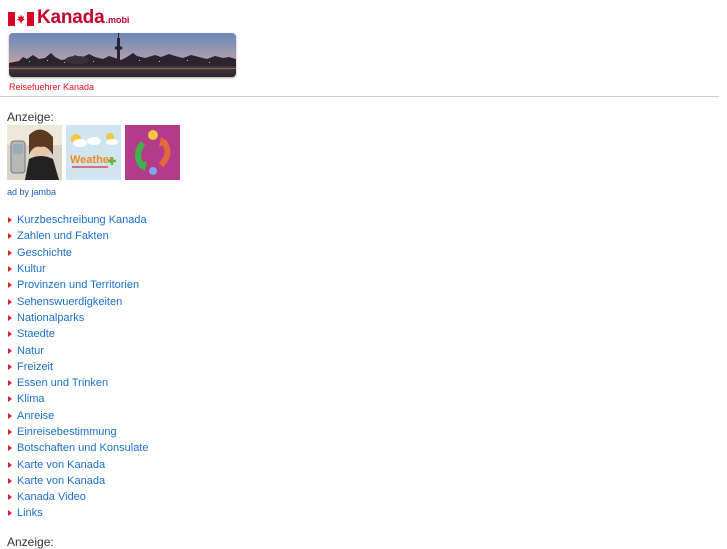  I want to click on nav-item-label: Klima, so click(31, 399).